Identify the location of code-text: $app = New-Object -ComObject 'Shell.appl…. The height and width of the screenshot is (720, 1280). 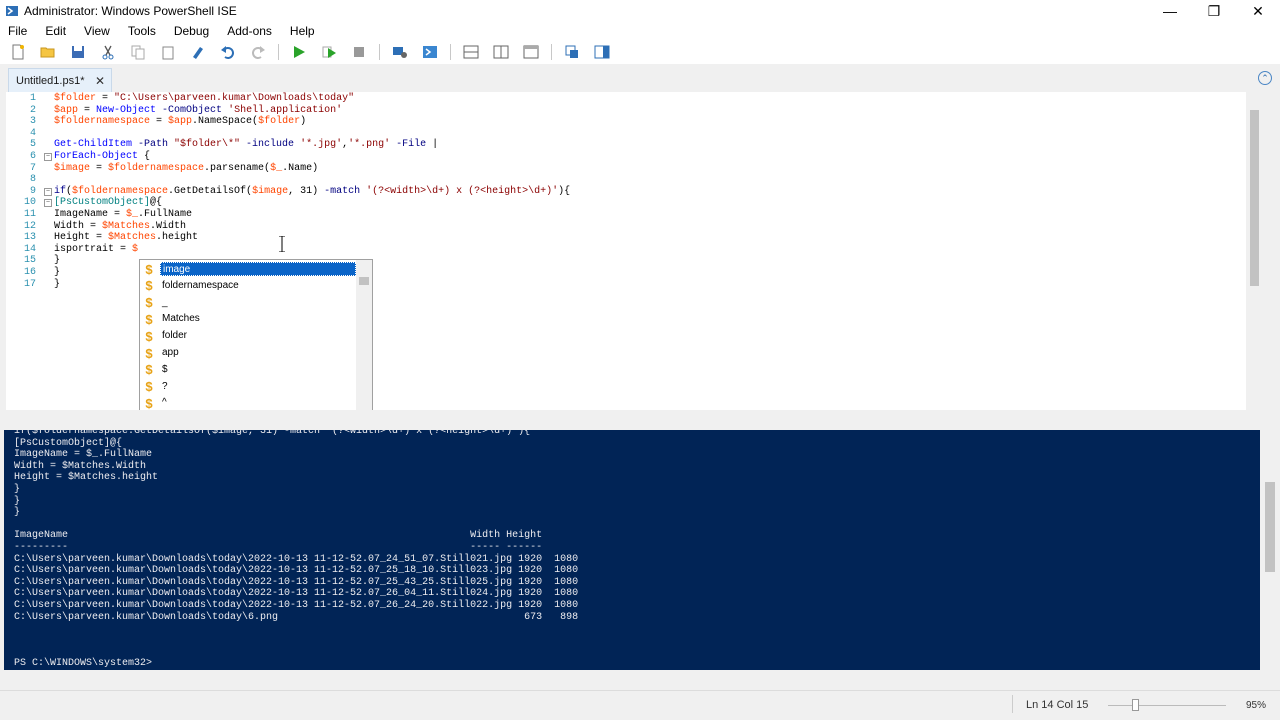
(198, 111).